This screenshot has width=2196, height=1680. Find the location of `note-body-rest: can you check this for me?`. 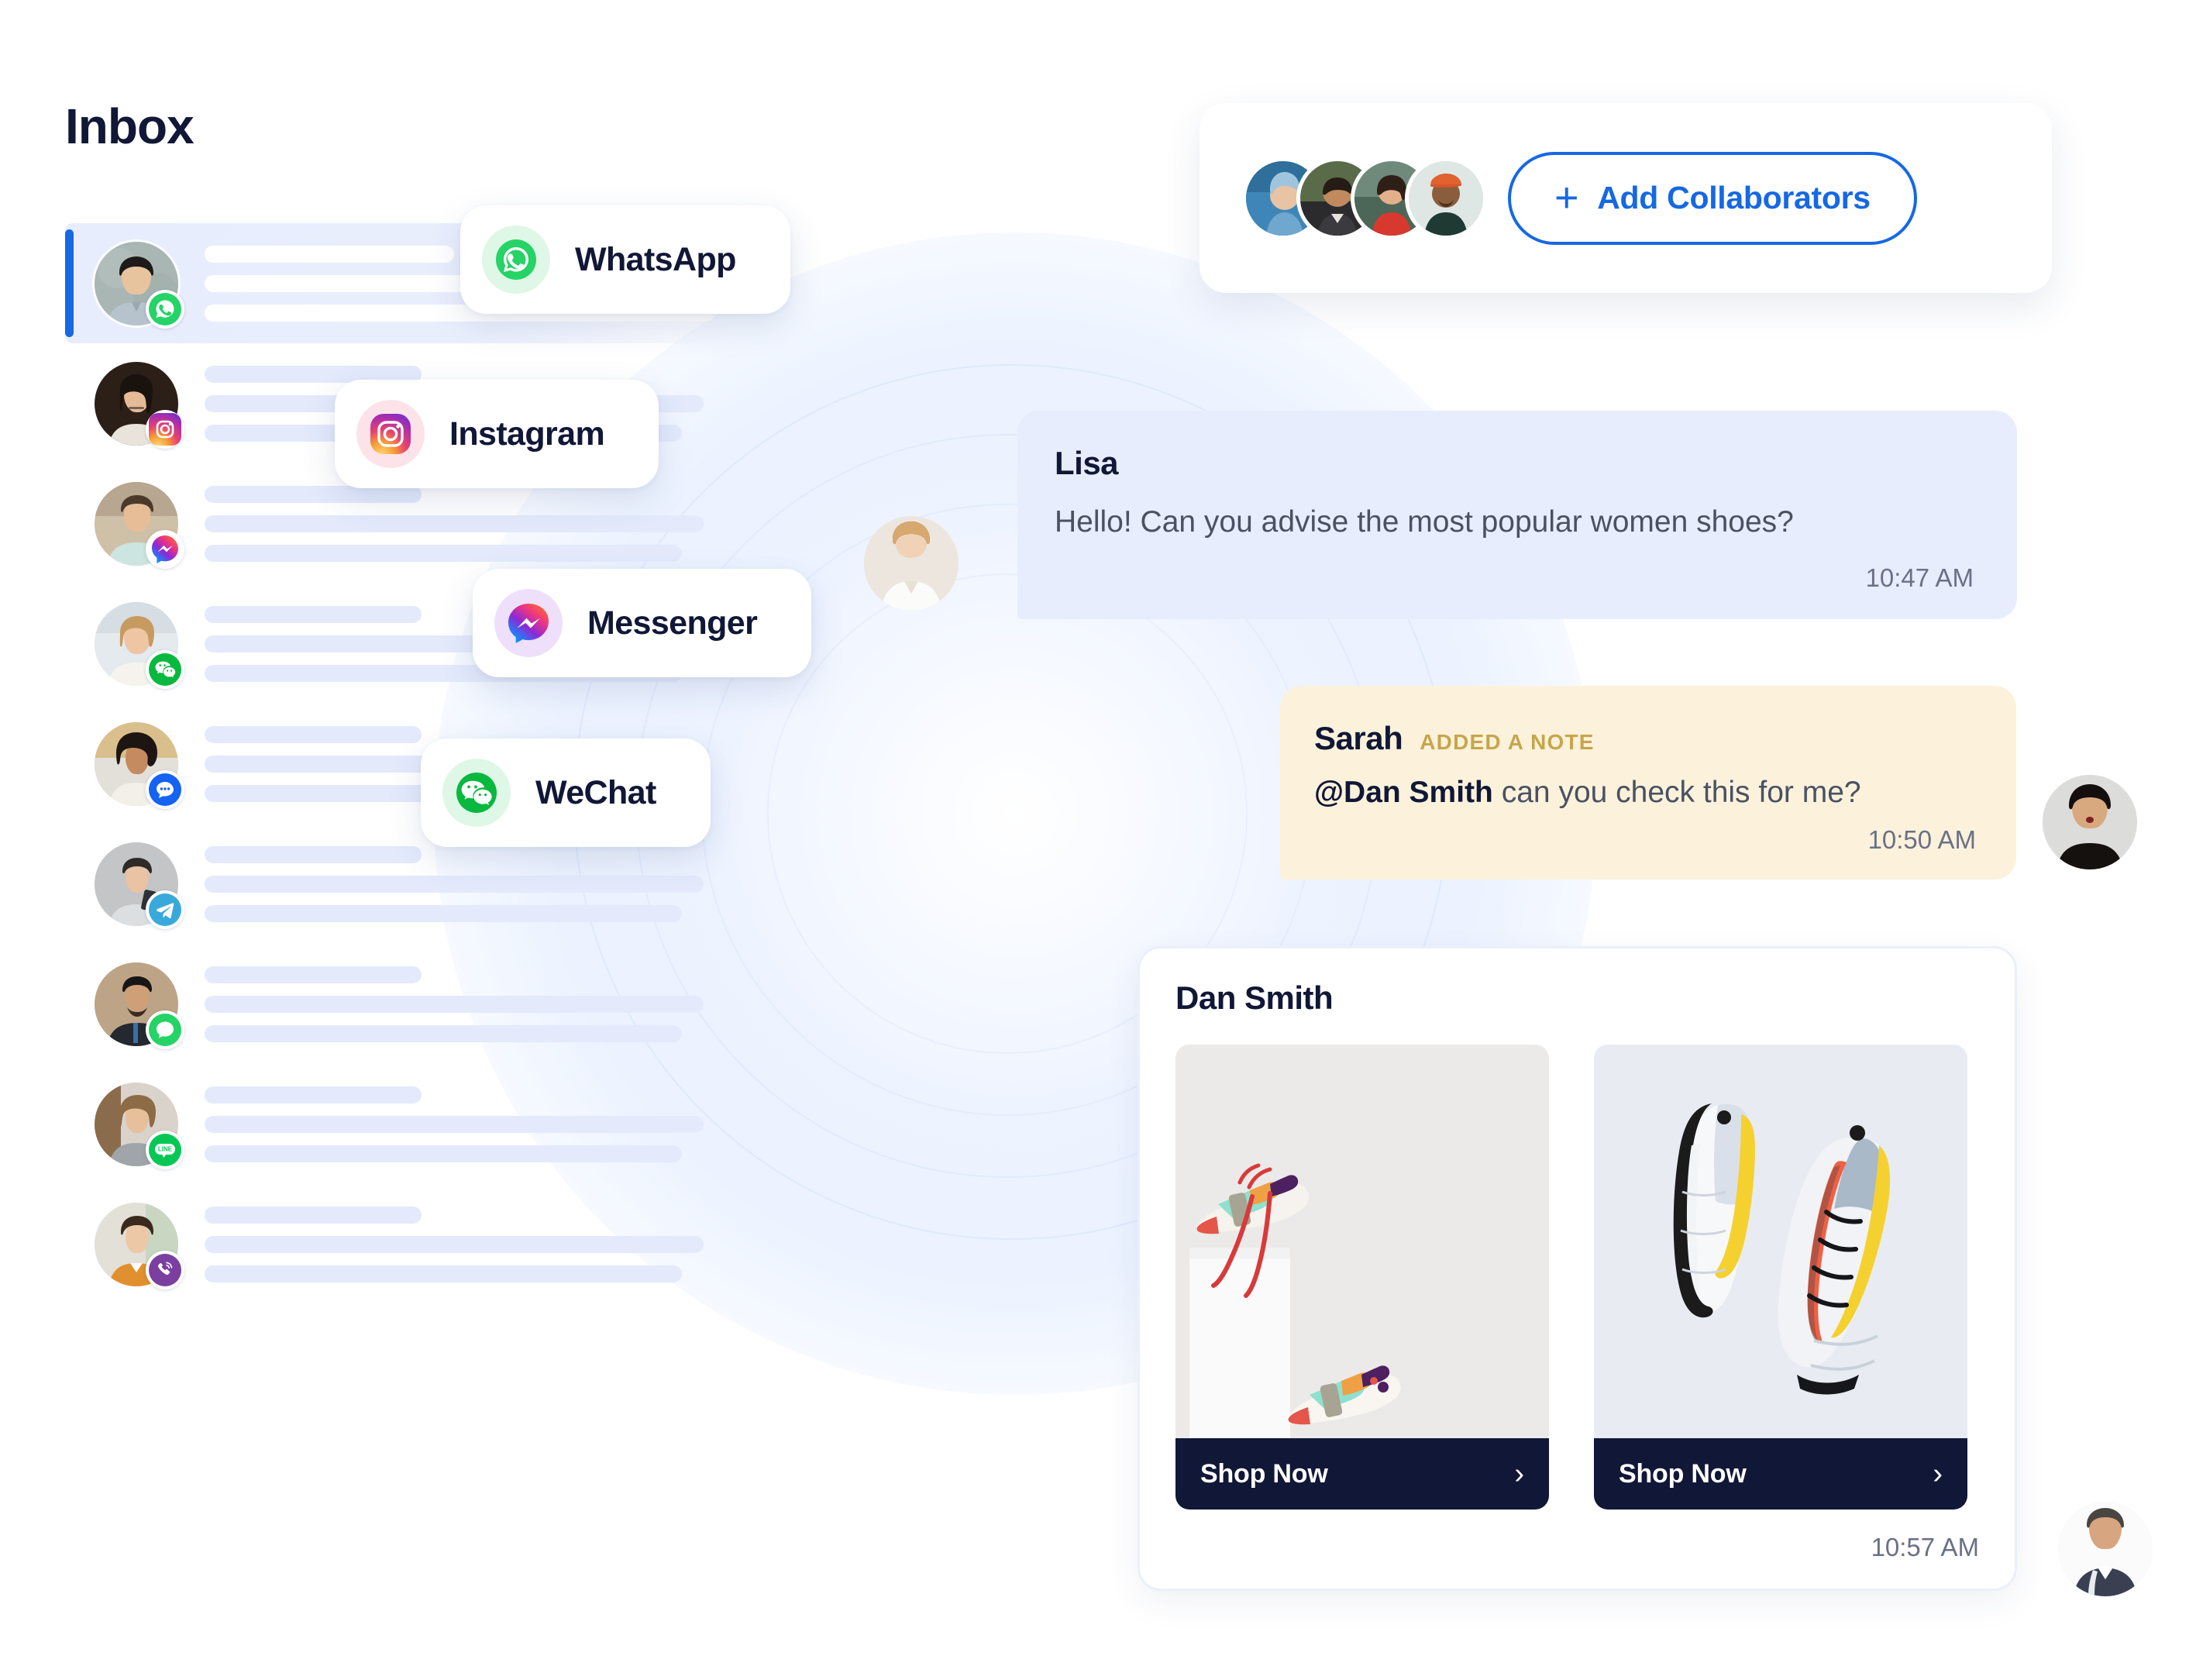

note-body-rest: can you check this for me? is located at coordinates (1677, 793).